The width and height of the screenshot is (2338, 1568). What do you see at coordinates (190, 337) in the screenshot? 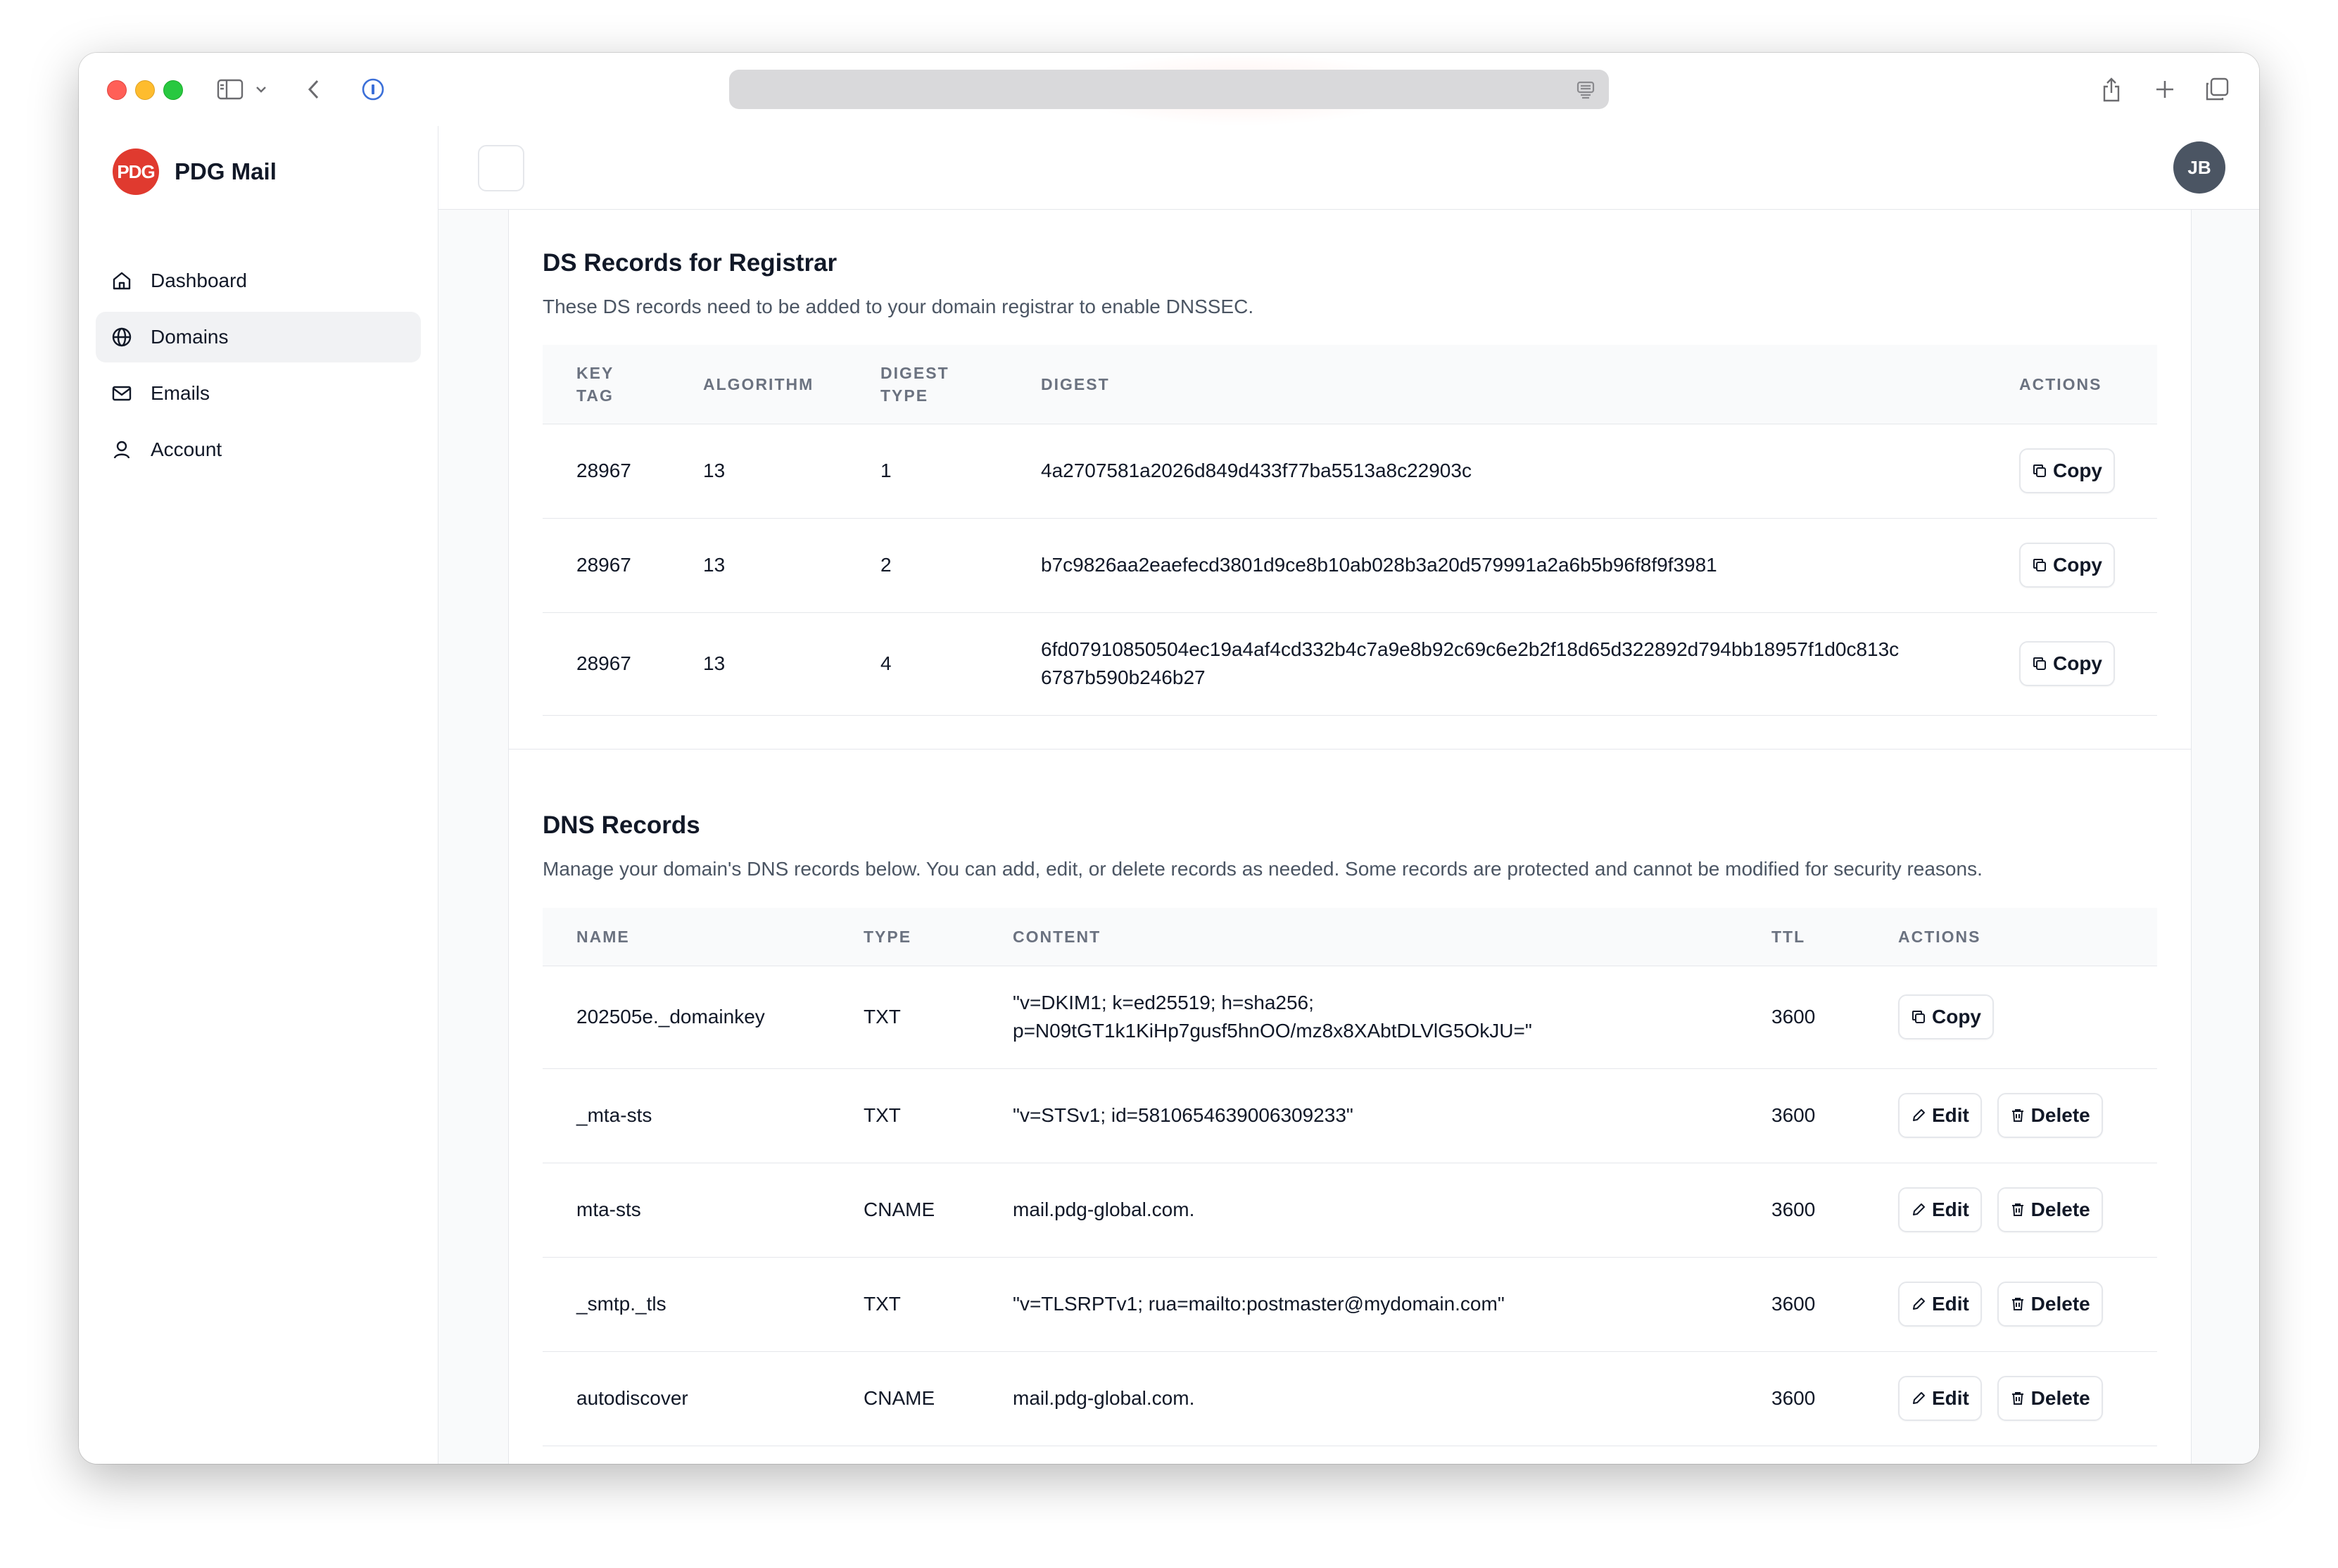
I see `sidebar-item-label: Domains` at bounding box center [190, 337].